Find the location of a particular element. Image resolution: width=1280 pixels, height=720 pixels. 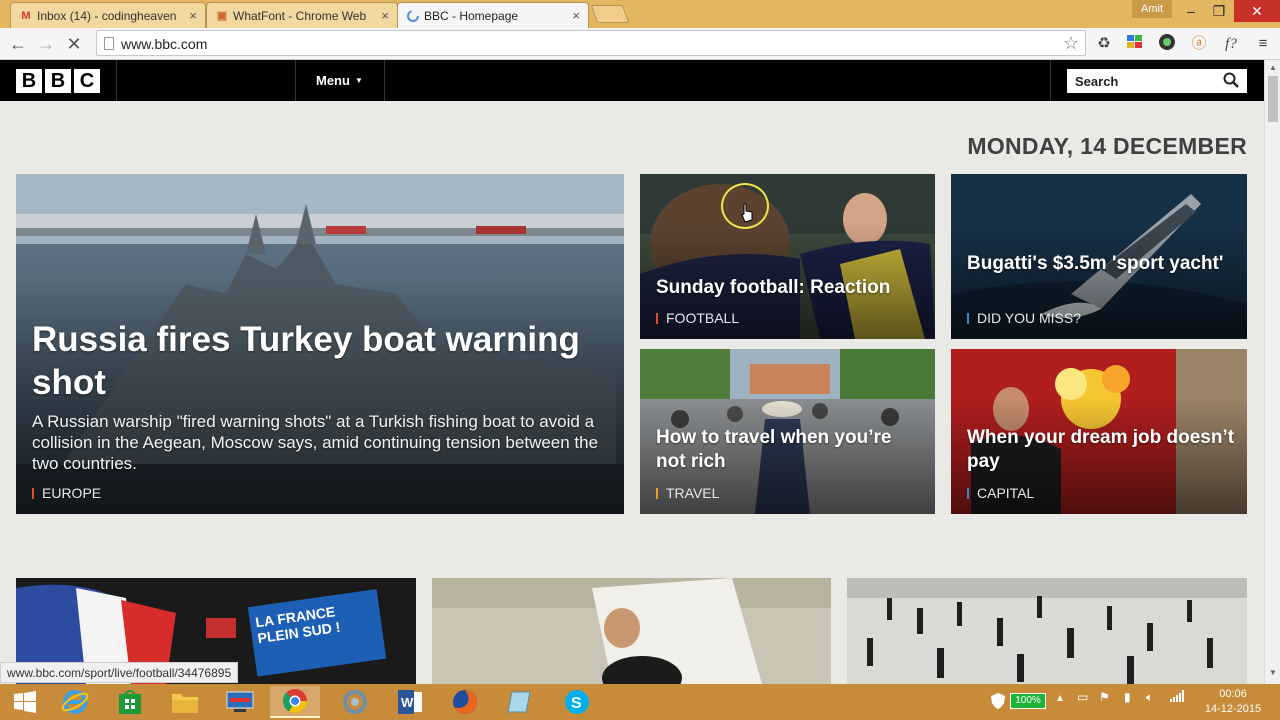

chrome-menu-icon: ≡ is located at coordinates (1263, 44).